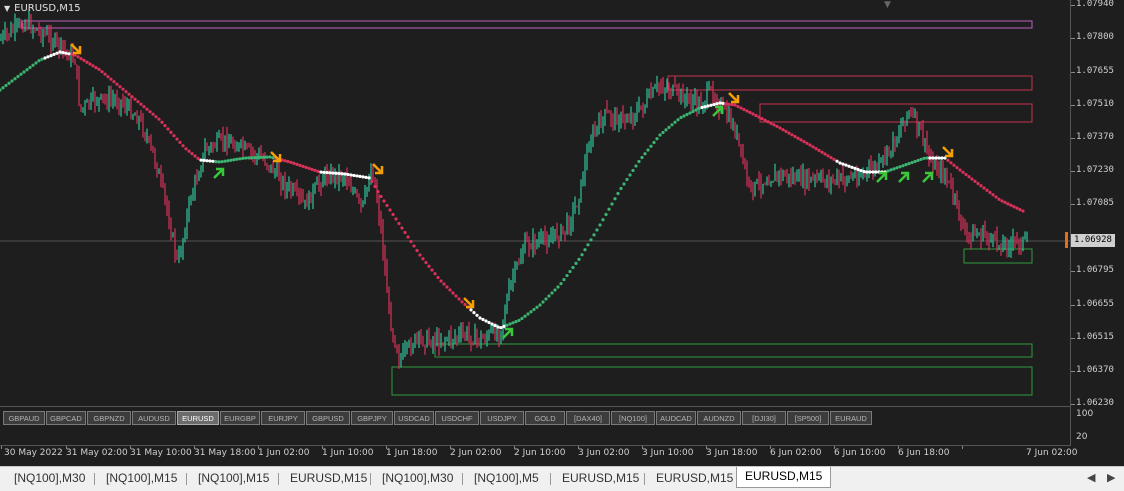 This screenshot has width=1124, height=491. Describe the element at coordinates (109, 418) in the screenshot. I see `symbol-button-gbpnzd: GBPNZD` at that location.